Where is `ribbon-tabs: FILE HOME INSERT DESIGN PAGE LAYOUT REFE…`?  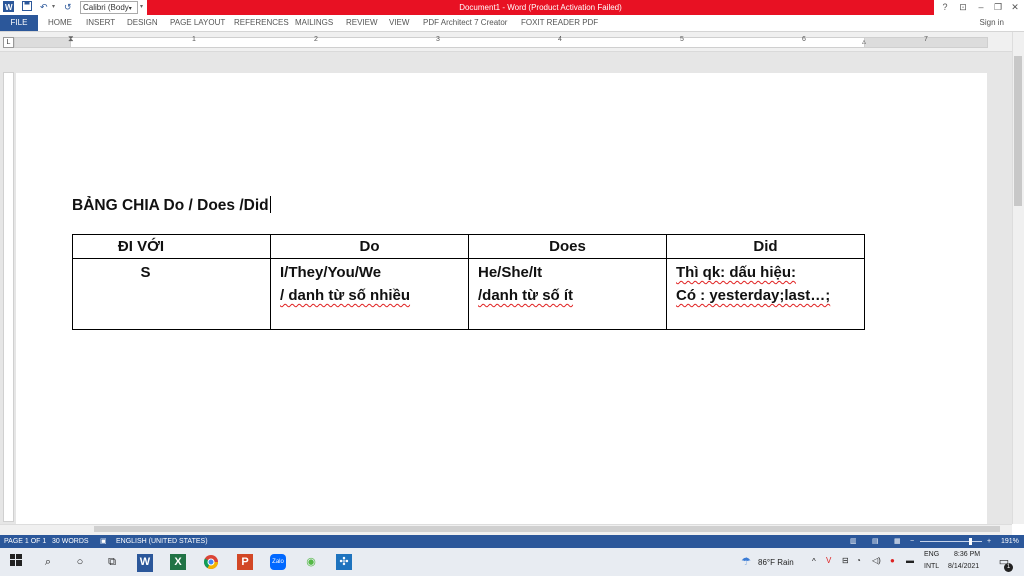 ribbon-tabs: FILE HOME INSERT DESIGN PAGE LAYOUT REFE… is located at coordinates (512, 23).